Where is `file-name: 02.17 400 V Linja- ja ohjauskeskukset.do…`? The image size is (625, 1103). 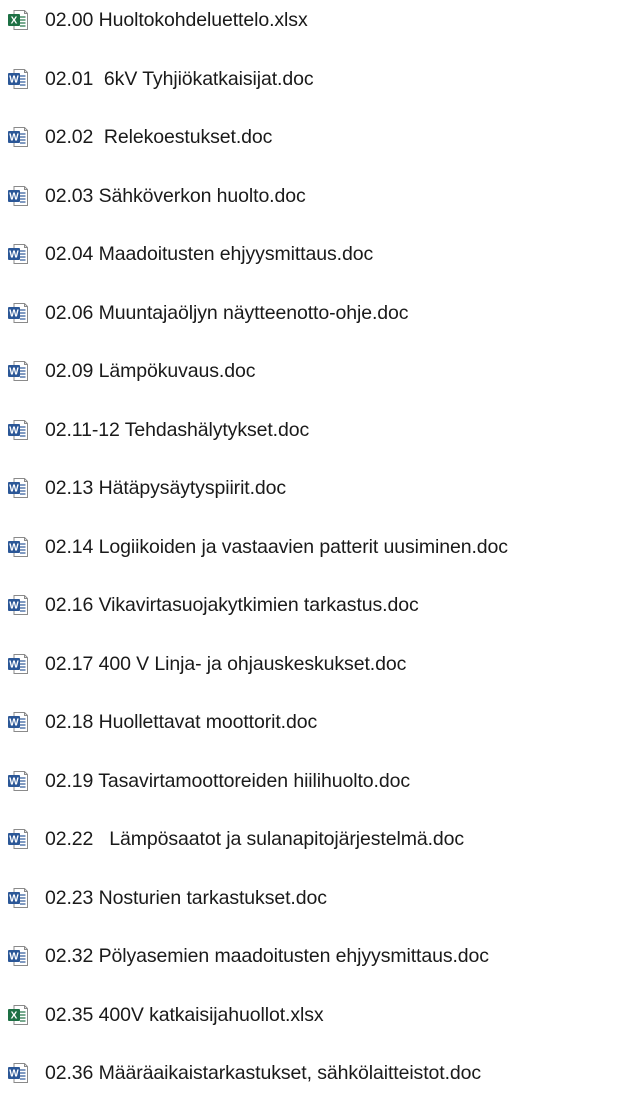 file-name: 02.17 400 V Linja- ja ohjauskeskukset.do… is located at coordinates (226, 663).